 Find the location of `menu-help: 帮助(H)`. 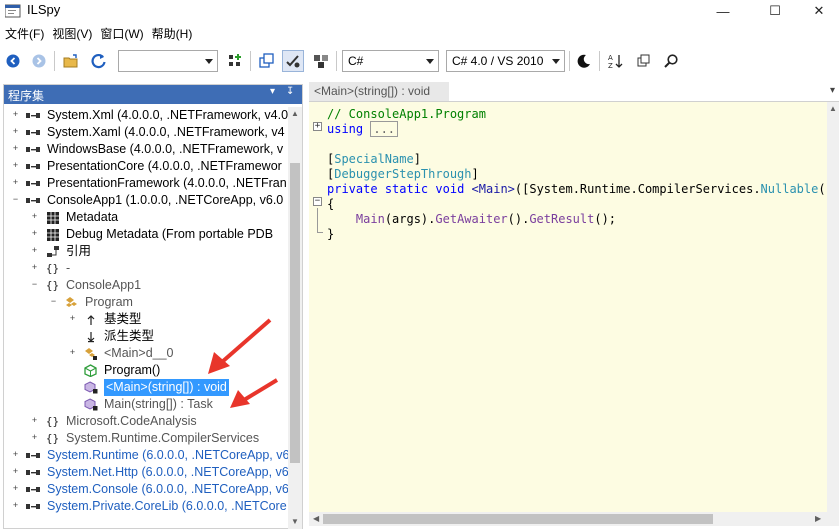

menu-help: 帮助(H) is located at coordinates (174, 33).